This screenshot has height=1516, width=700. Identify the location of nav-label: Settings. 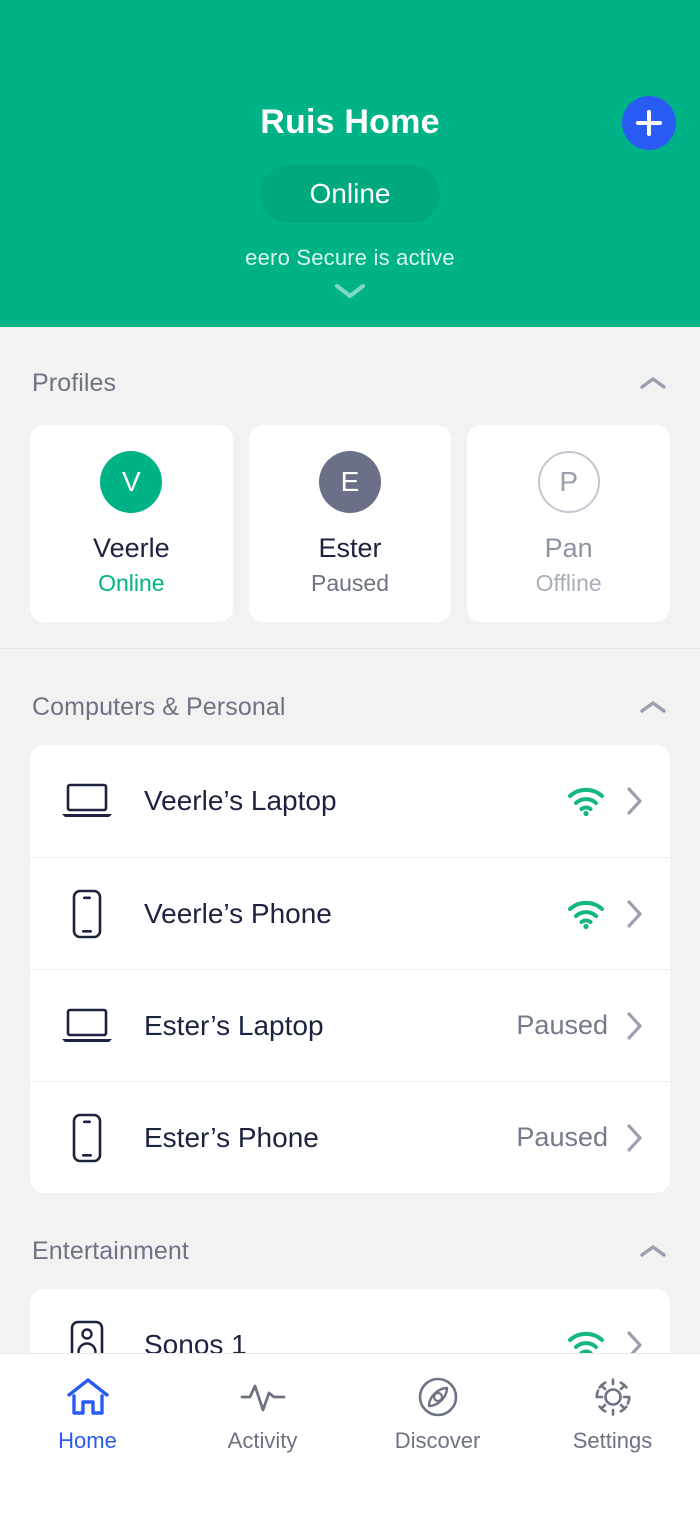
(612, 1440).